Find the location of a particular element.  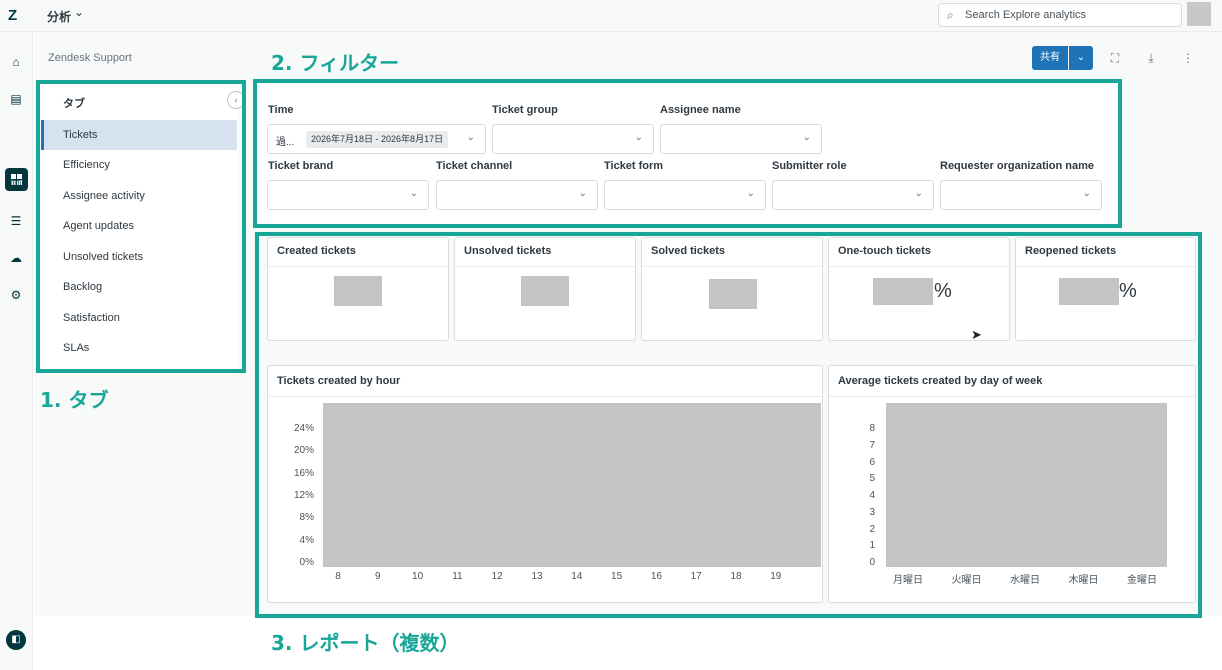

home-icon: ⌂ is located at coordinates (16, 62).